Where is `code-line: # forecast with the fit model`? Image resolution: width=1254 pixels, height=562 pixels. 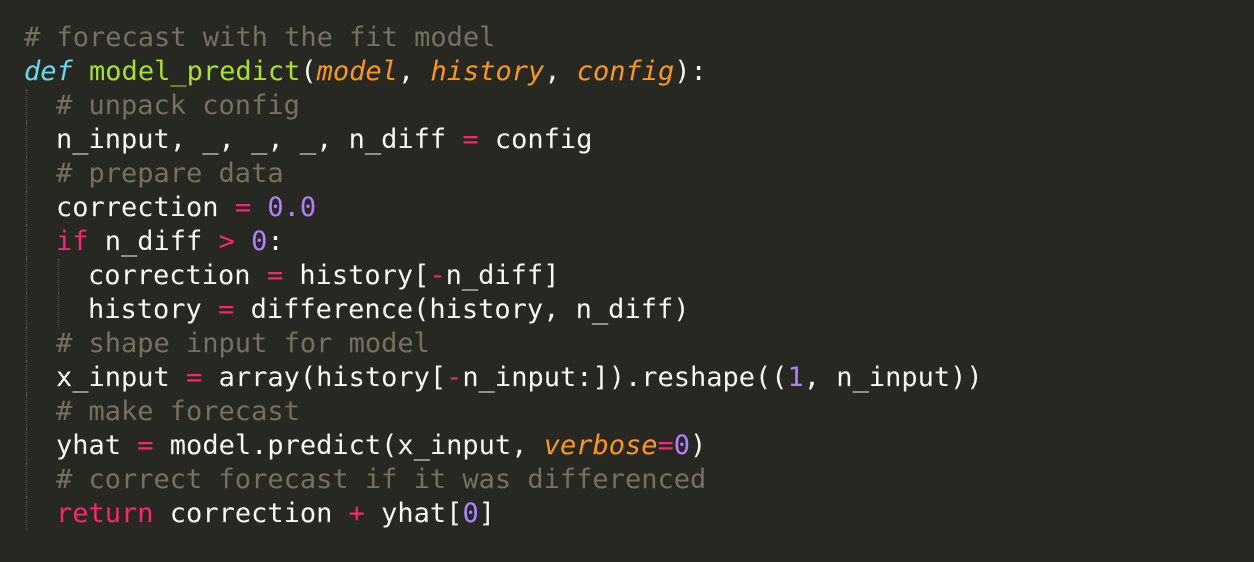 code-line: # forecast with the fit model is located at coordinates (503, 38).